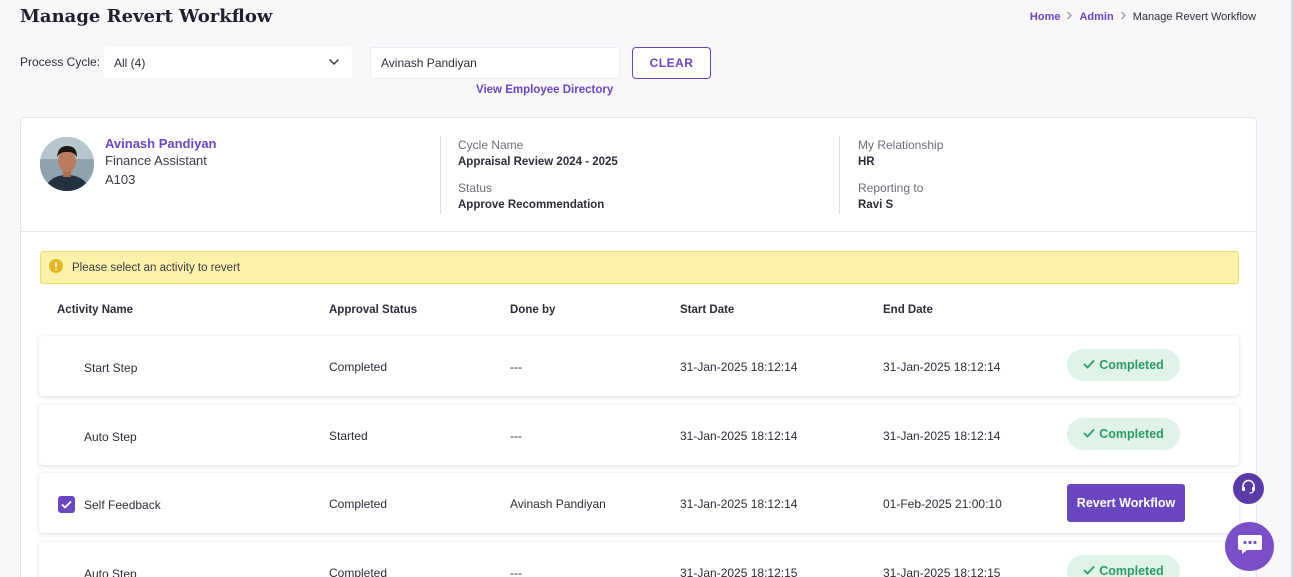 This screenshot has height=577, width=1294. I want to click on employee-id: A103, so click(120, 179).